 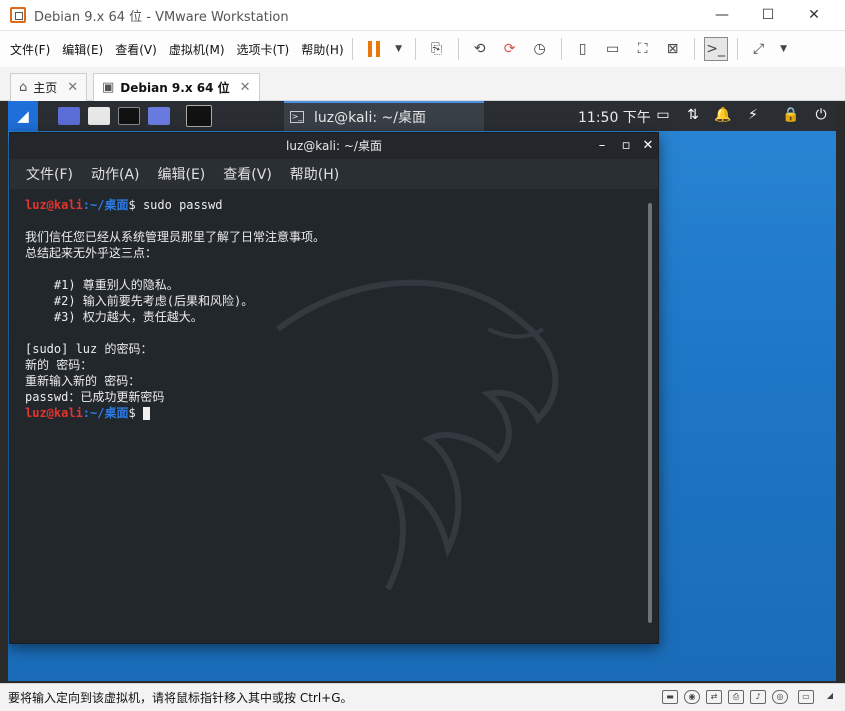 I want to click on stretch-dropdown-icon: ▼, so click(x=784, y=49).